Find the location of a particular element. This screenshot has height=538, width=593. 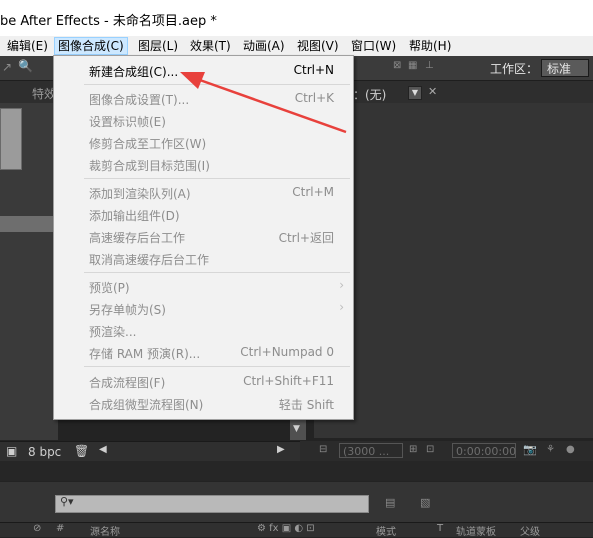

arrow-shaft is located at coordinates (271, 105).